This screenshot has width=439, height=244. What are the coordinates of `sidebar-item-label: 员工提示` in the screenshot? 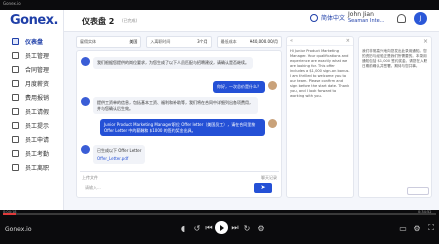 It's located at (37, 126).